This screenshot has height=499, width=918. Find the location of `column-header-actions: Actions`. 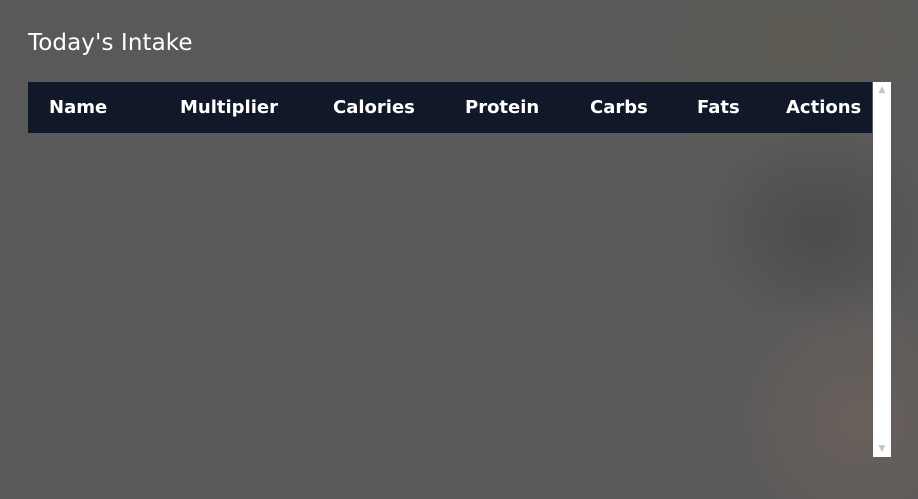

column-header-actions: Actions is located at coordinates (824, 107).